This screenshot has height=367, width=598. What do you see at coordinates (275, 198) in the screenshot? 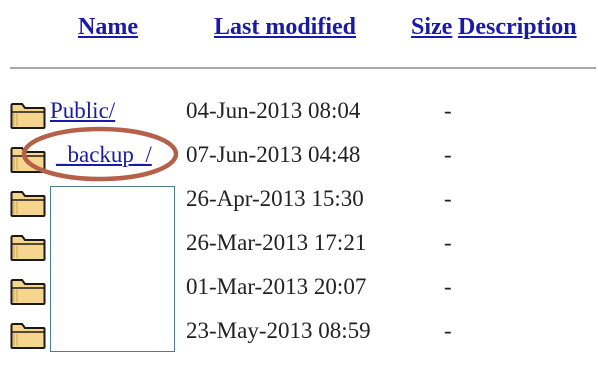
I see `last-modified-date: 26-Apr-2013 15:30` at bounding box center [275, 198].